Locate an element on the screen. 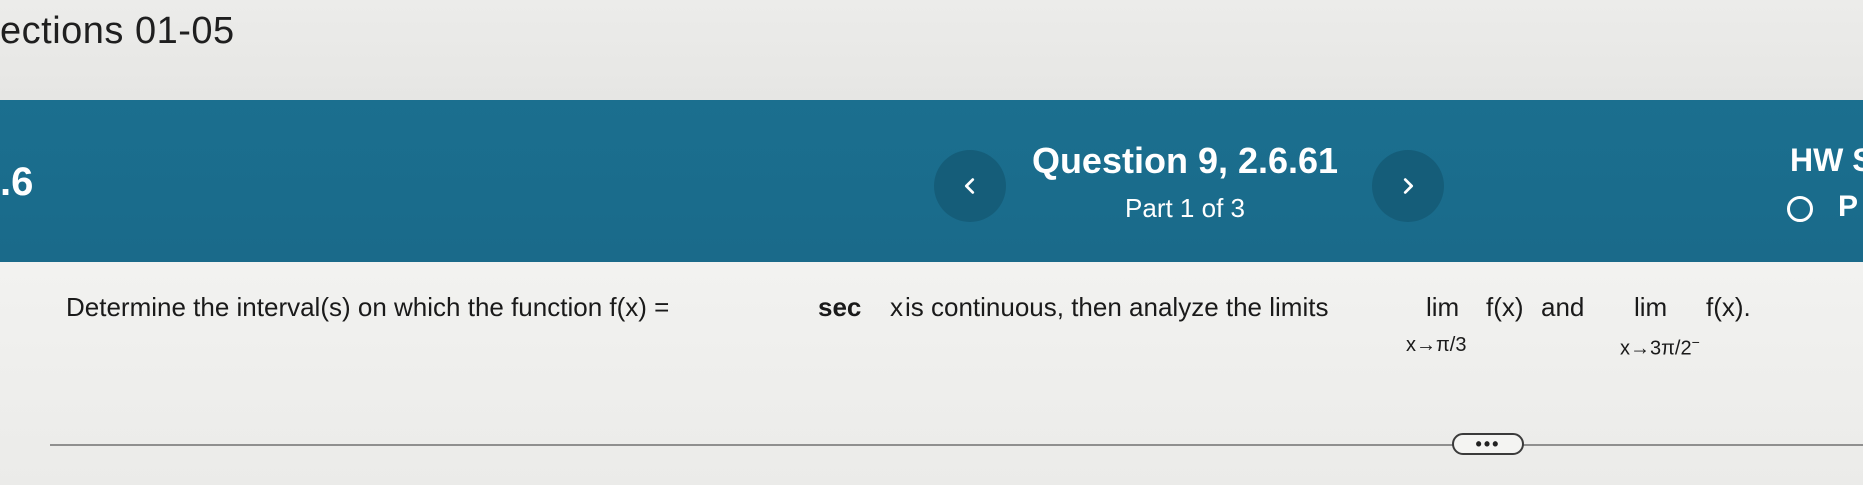 This screenshot has width=1863, height=485. limit-2-subscript-sign: − is located at coordinates (1695, 342).